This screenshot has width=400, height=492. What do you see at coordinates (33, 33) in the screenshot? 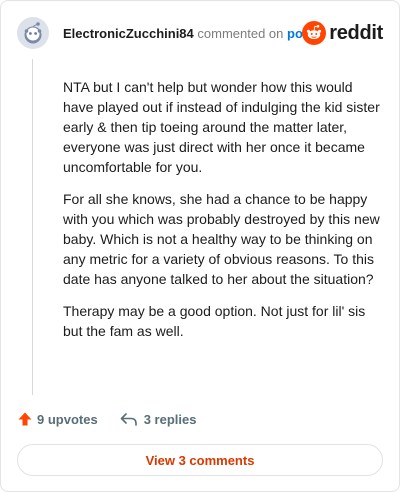
I see `snoo-avatar-icon` at bounding box center [33, 33].